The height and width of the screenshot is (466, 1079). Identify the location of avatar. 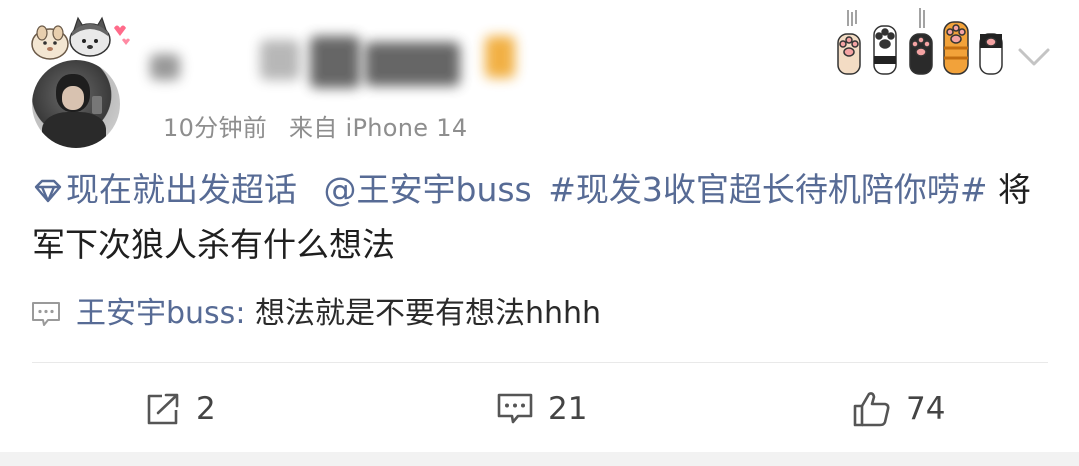
(76, 104).